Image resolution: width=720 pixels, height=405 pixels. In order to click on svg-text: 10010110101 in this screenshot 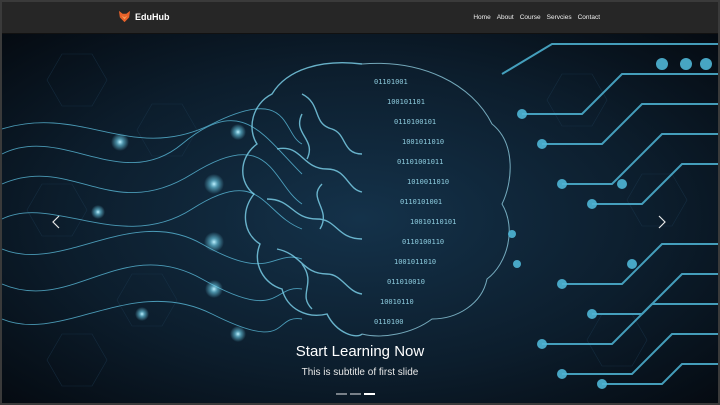, I will do `click(433, 222)`.